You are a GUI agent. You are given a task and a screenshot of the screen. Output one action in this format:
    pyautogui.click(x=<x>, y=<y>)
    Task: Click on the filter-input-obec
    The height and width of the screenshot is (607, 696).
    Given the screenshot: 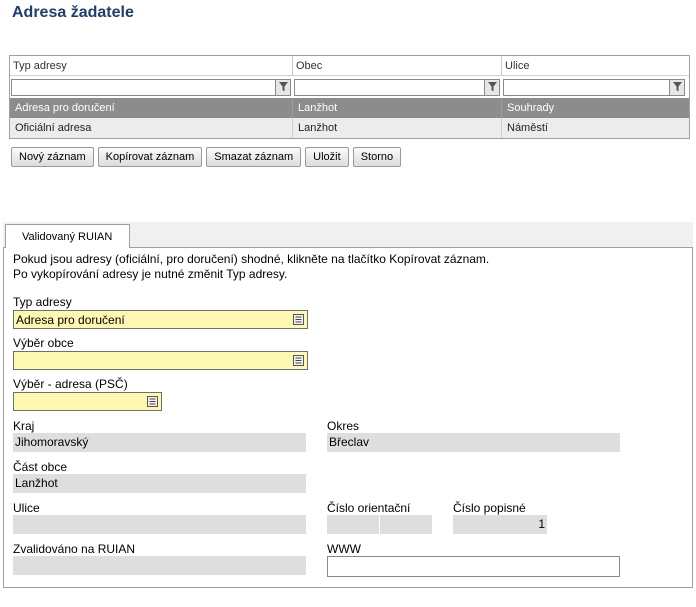 What is the action you would take?
    pyautogui.click(x=389, y=87)
    